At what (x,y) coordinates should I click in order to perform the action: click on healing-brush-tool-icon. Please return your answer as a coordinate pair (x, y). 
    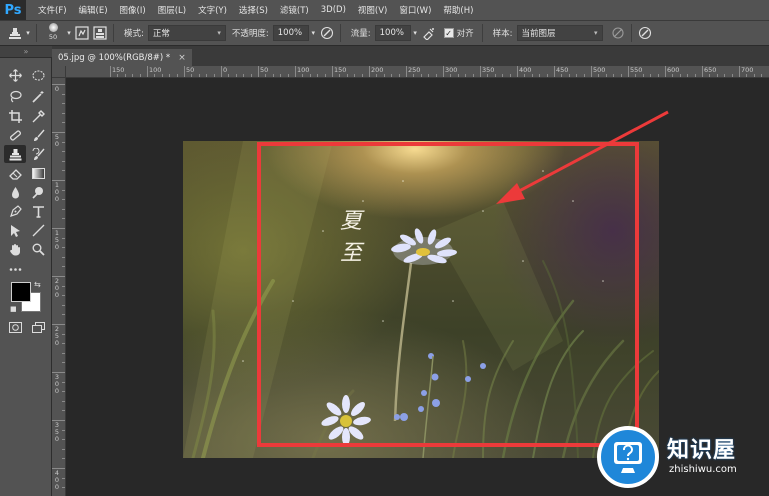
    Looking at the image, I should click on (15, 135).